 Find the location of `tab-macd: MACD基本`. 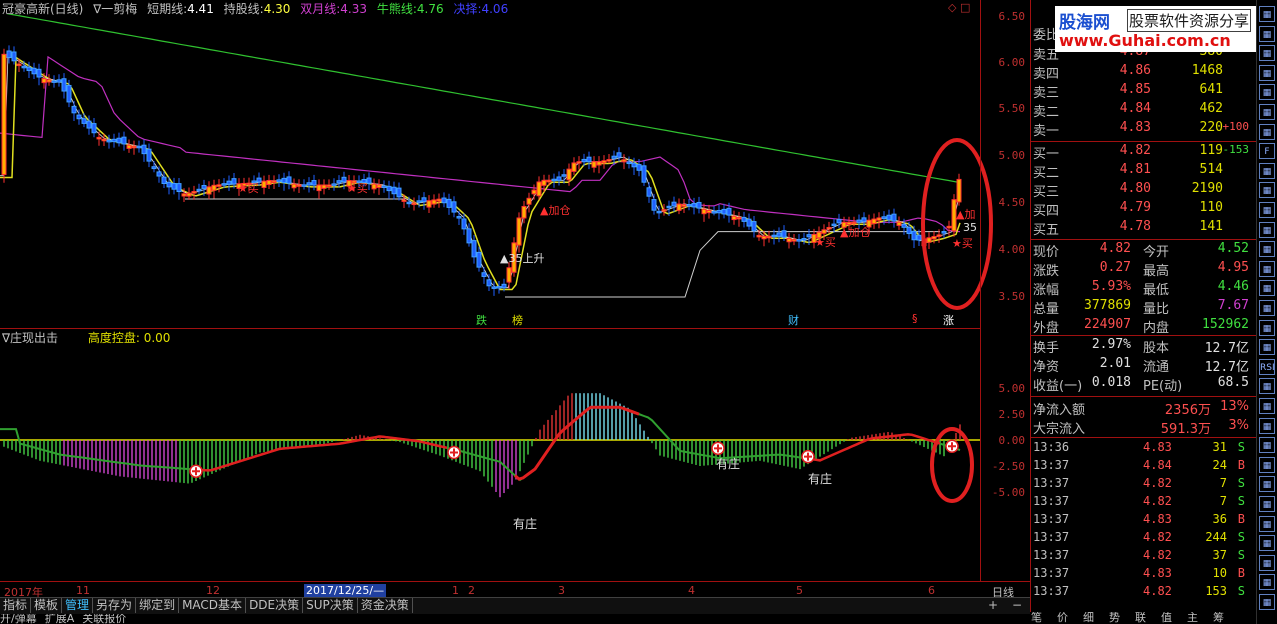

tab-macd: MACD基本 is located at coordinates (213, 605).